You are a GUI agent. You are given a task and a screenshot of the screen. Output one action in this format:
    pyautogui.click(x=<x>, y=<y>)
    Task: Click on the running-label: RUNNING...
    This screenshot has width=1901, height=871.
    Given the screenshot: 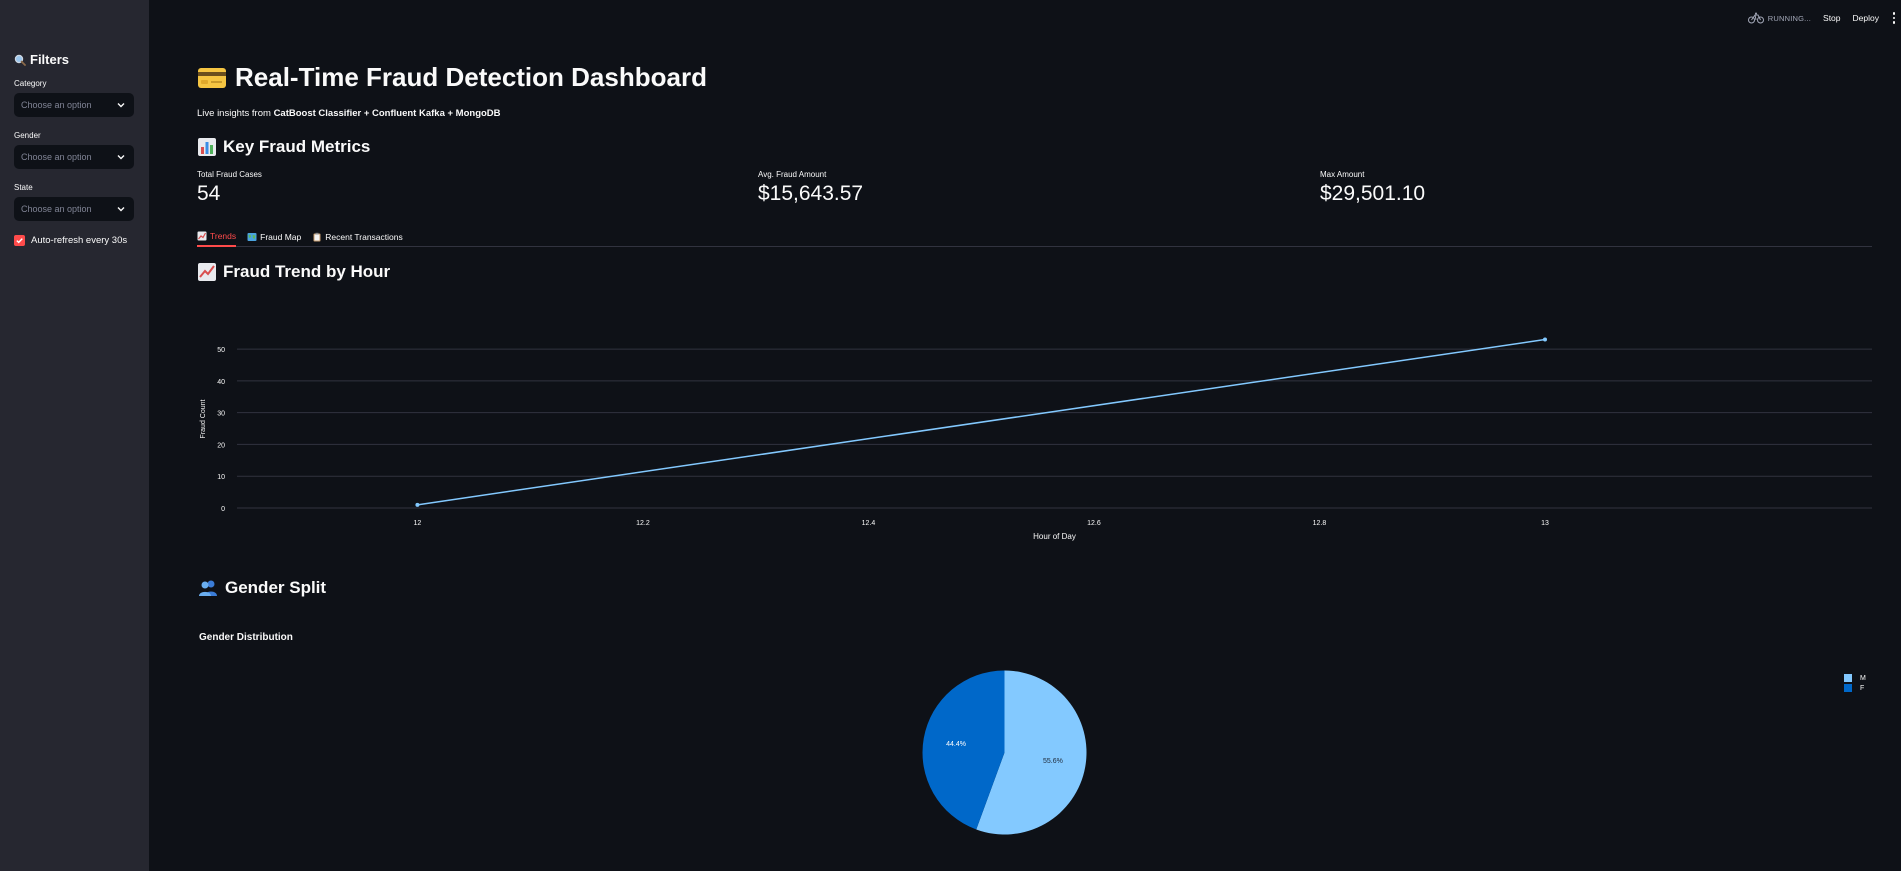 What is the action you would take?
    pyautogui.click(x=1789, y=18)
    